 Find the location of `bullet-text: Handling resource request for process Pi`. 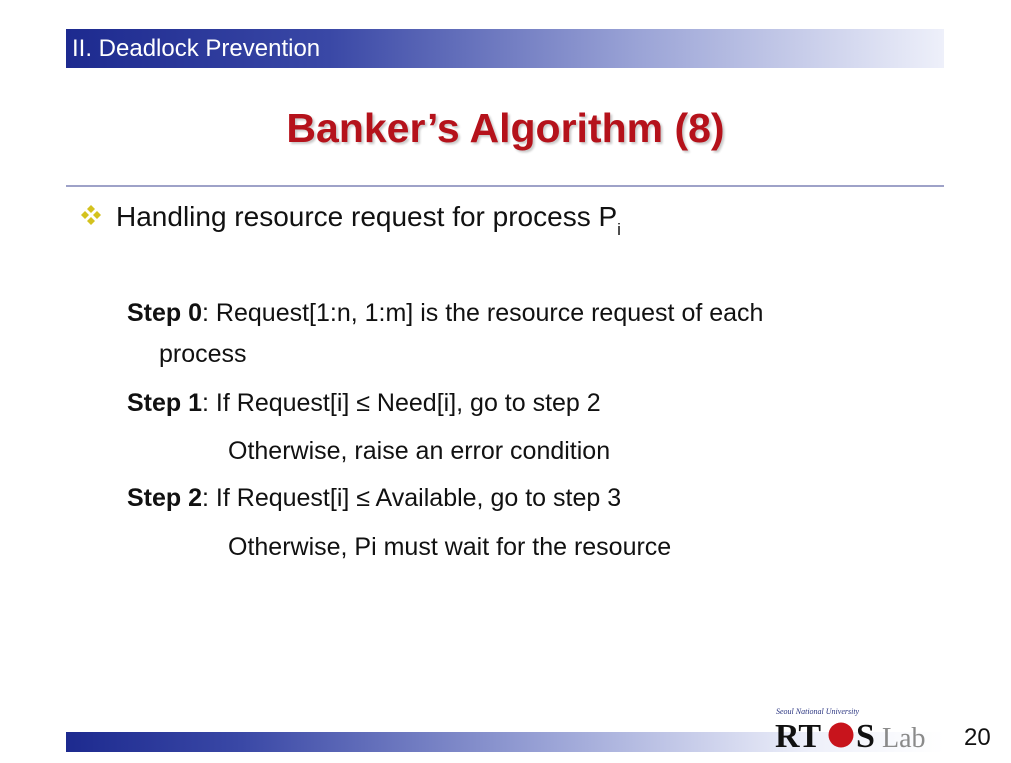

bullet-text: Handling resource request for process Pi is located at coordinates (368, 220).